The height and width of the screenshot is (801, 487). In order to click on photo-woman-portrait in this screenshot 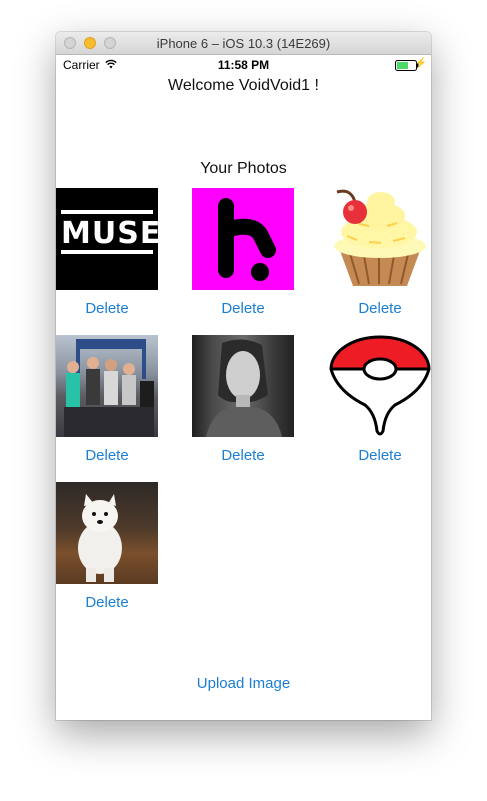, I will do `click(243, 386)`.